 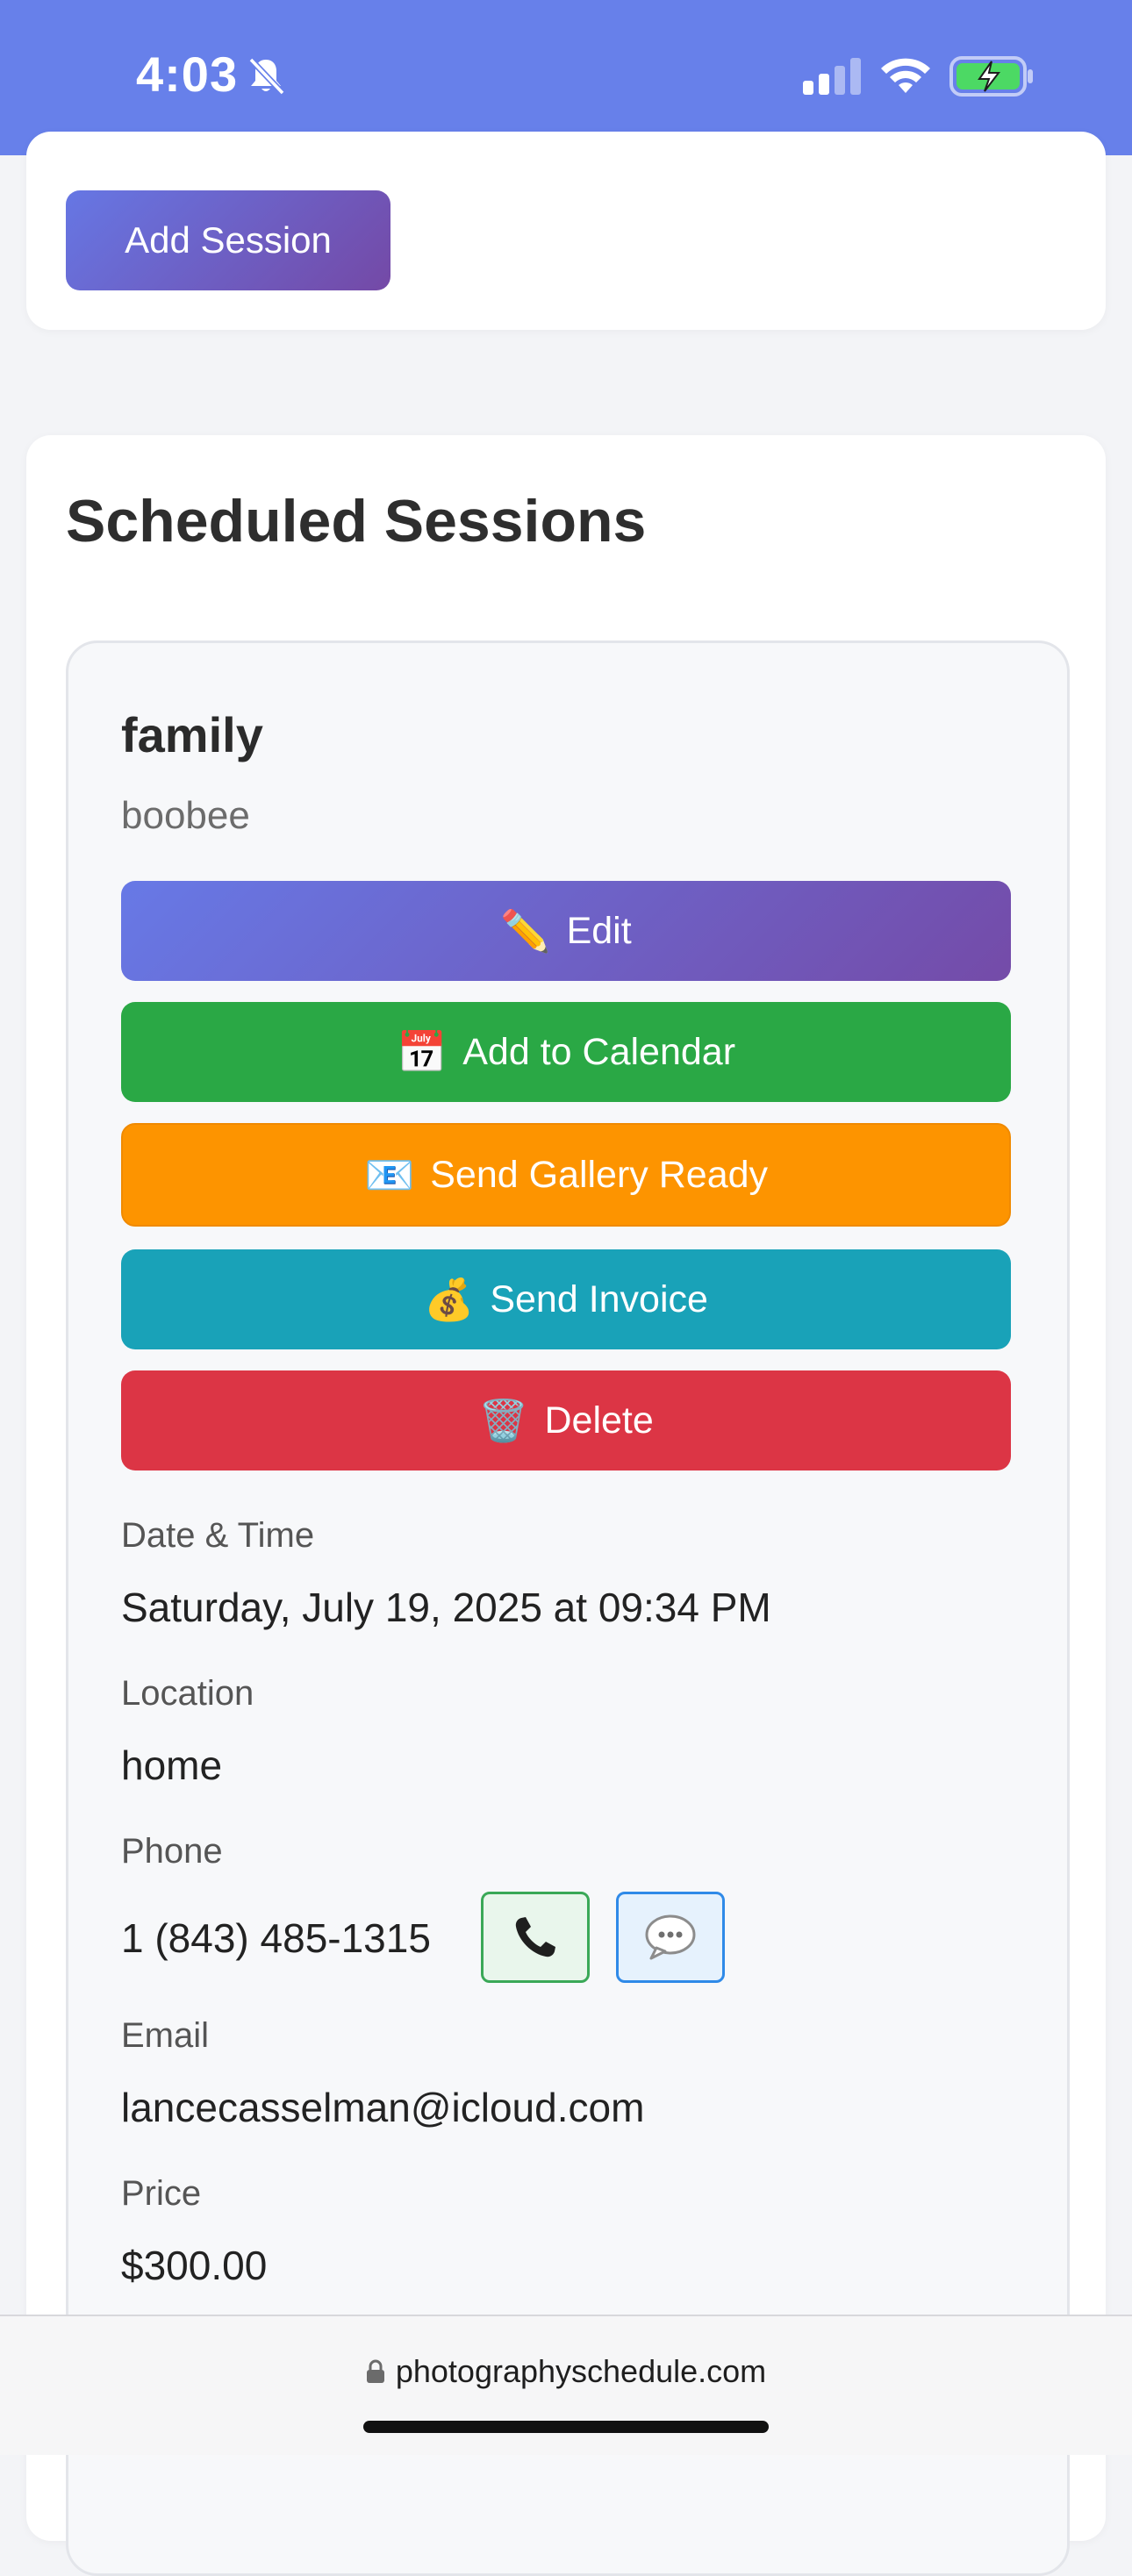 I want to click on status-time: 4:03, so click(x=187, y=74).